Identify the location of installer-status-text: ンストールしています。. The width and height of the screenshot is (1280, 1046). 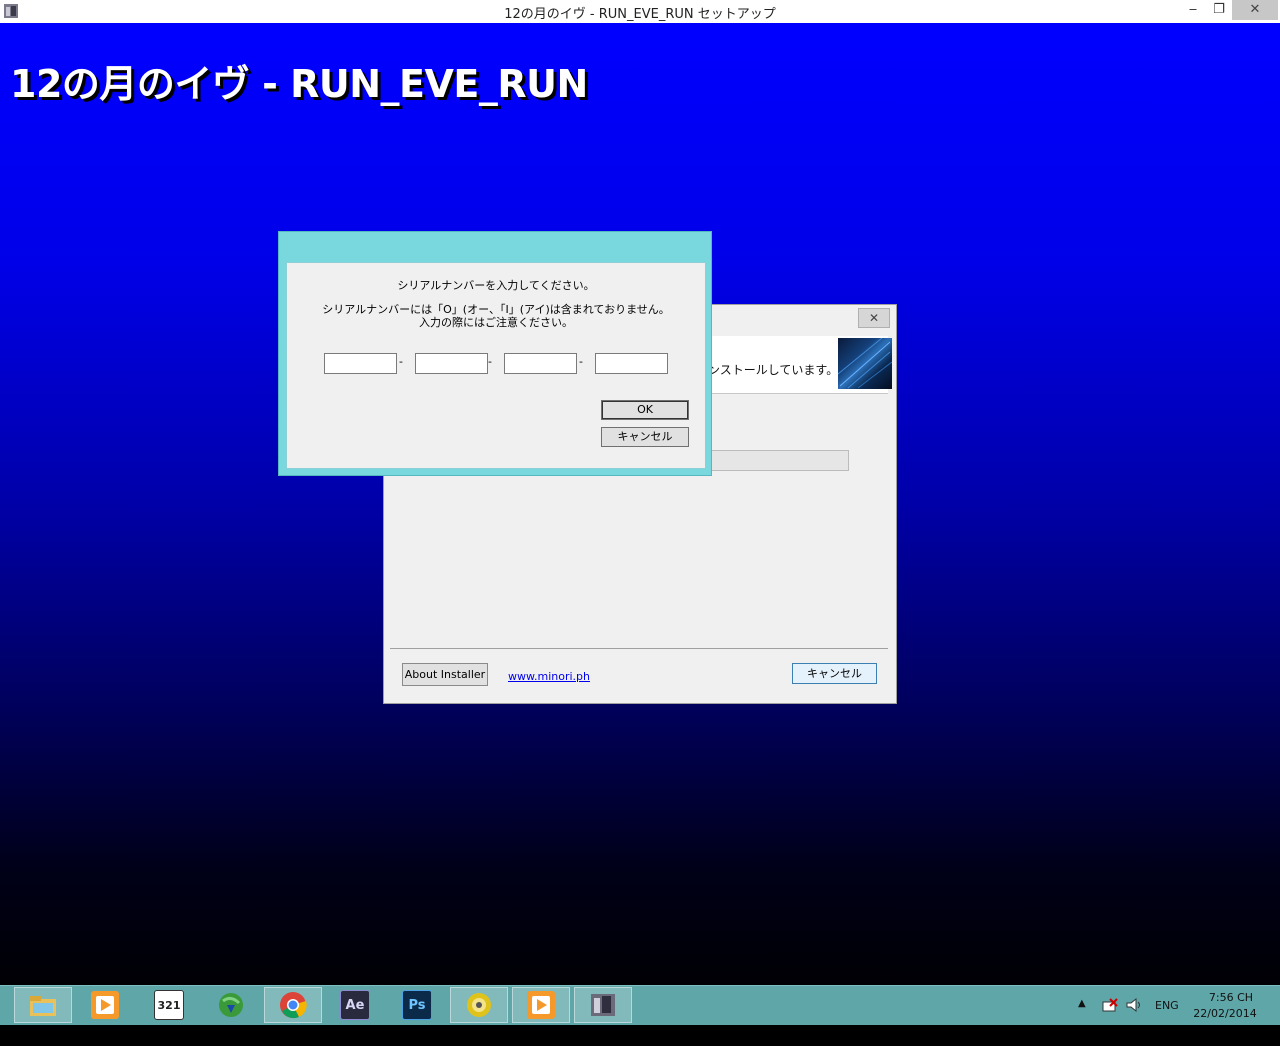
(773, 370).